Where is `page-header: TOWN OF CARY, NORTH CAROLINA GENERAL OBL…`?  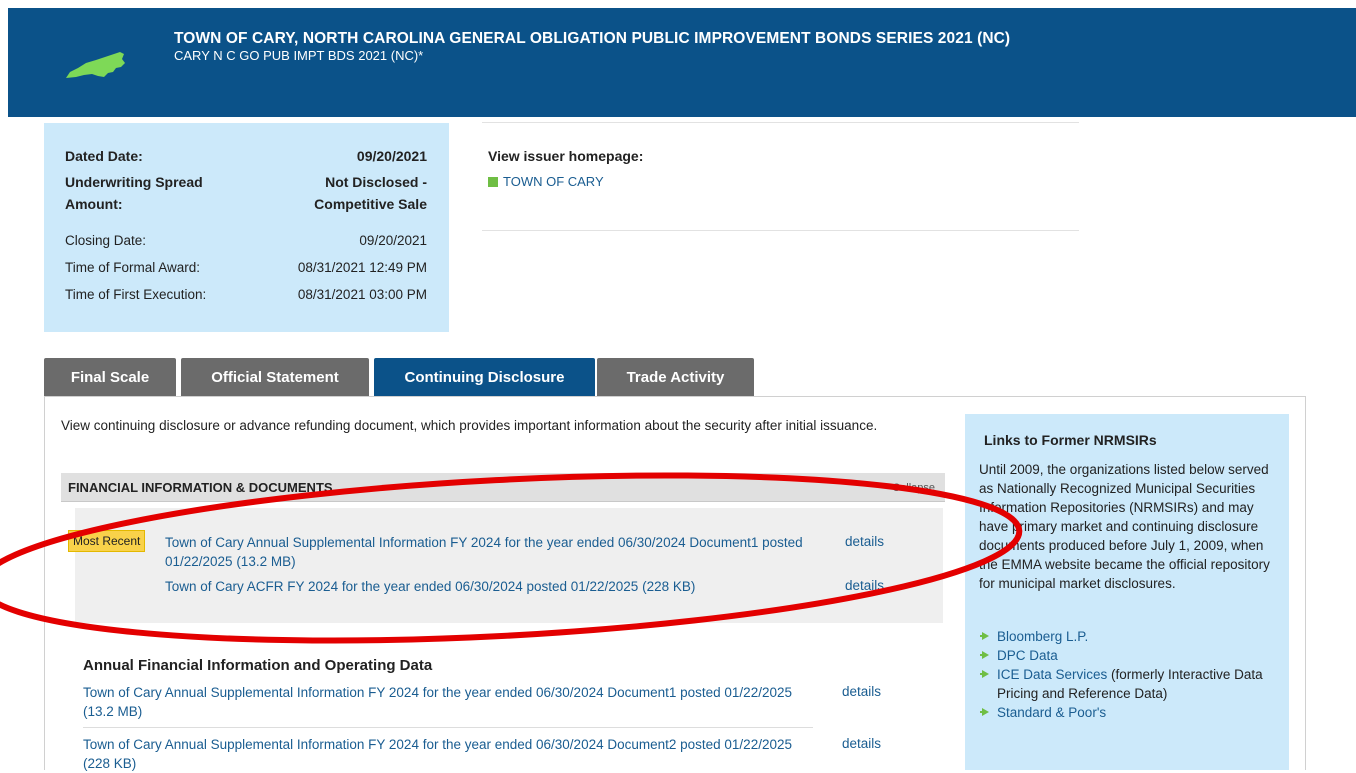
page-header: TOWN OF CARY, NORTH CAROLINA GENERAL OBL… is located at coordinates (682, 62).